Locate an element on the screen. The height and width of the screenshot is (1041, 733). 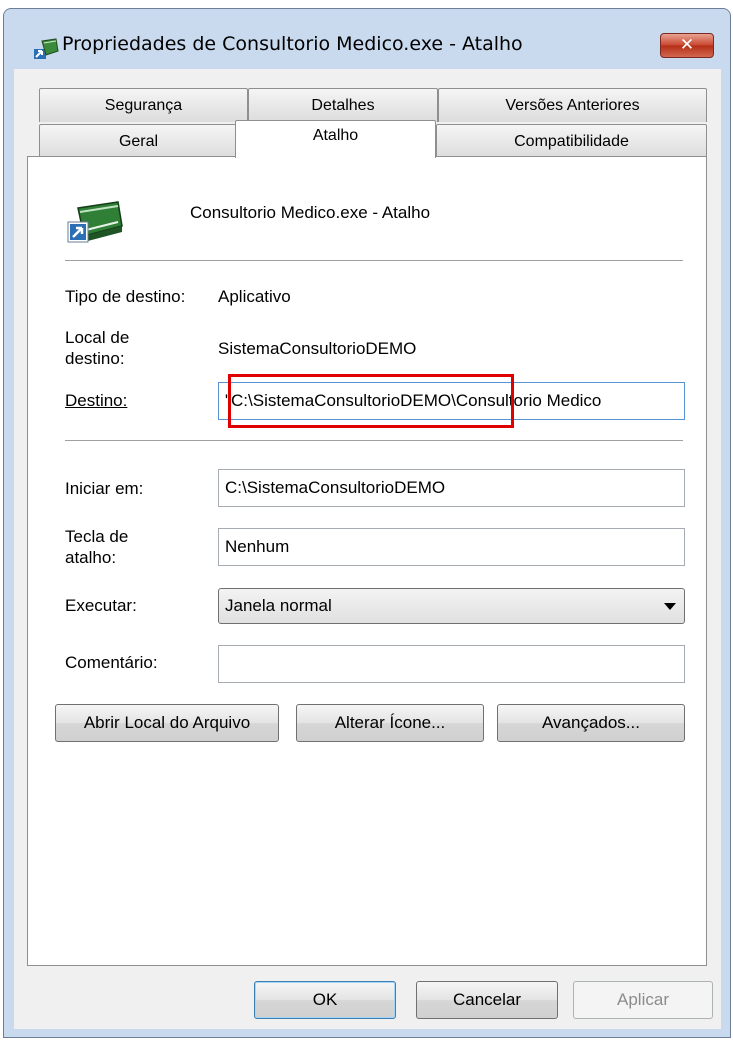
apply-button: Aplicar is located at coordinates (643, 1000).